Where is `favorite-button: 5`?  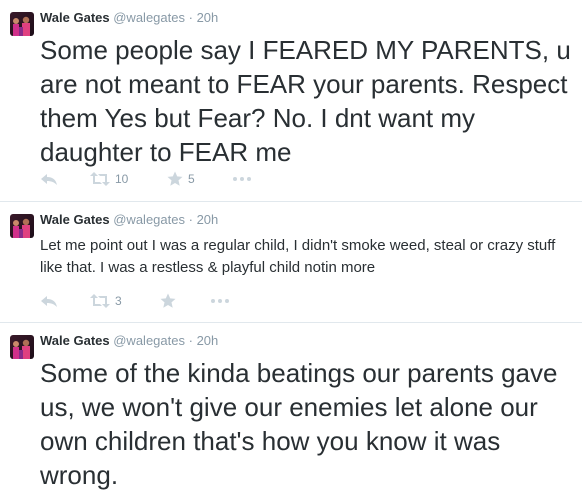
favorite-button: 5 is located at coordinates (181, 179).